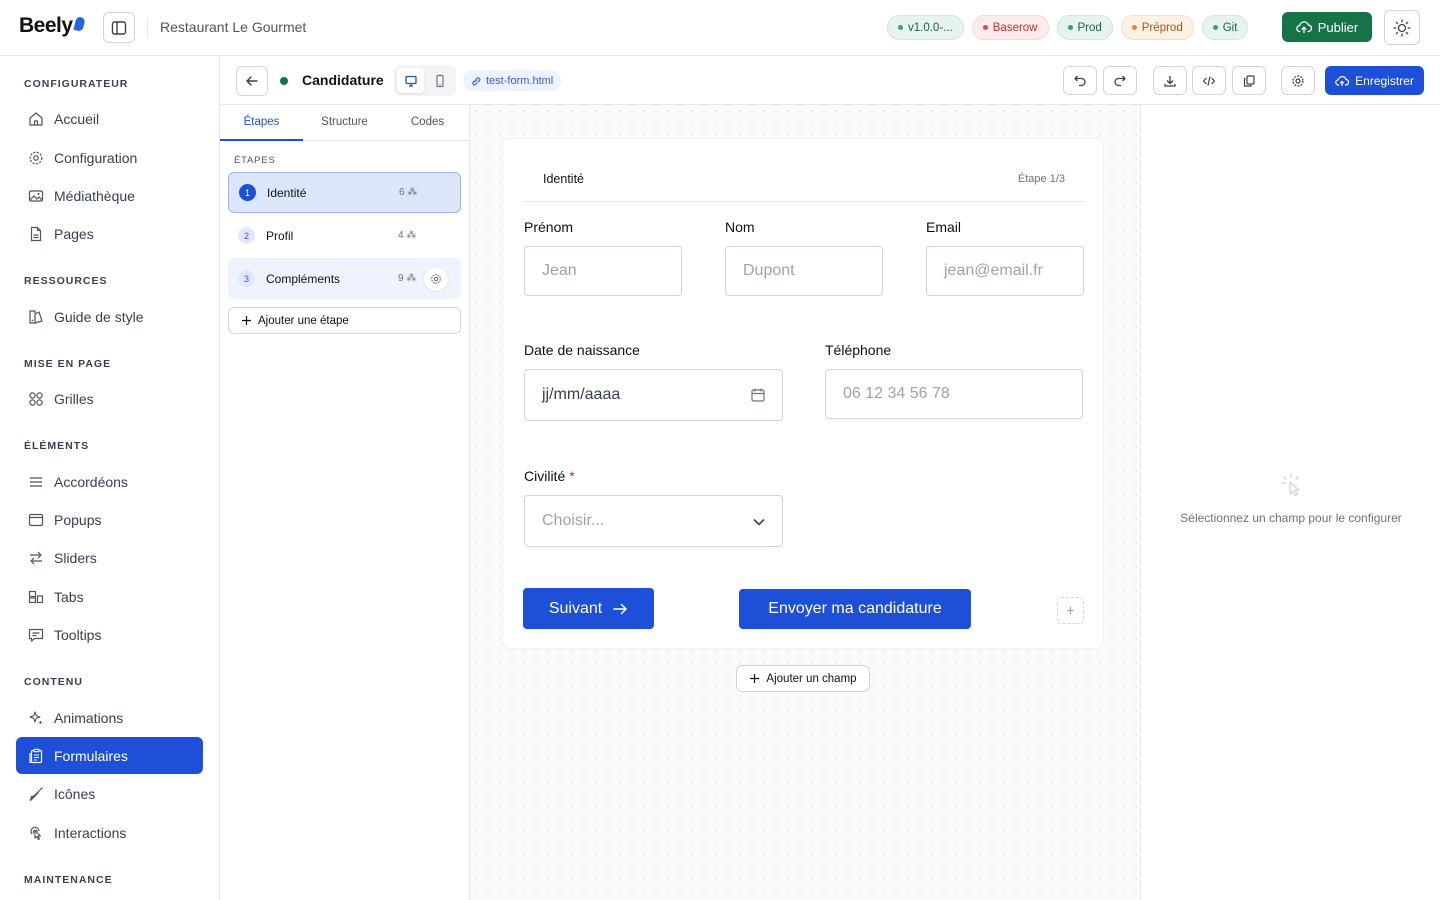 This screenshot has height=900, width=1440. Describe the element at coordinates (109, 157) in the screenshot. I see `sidebar-item-configuration: Configuration` at that location.